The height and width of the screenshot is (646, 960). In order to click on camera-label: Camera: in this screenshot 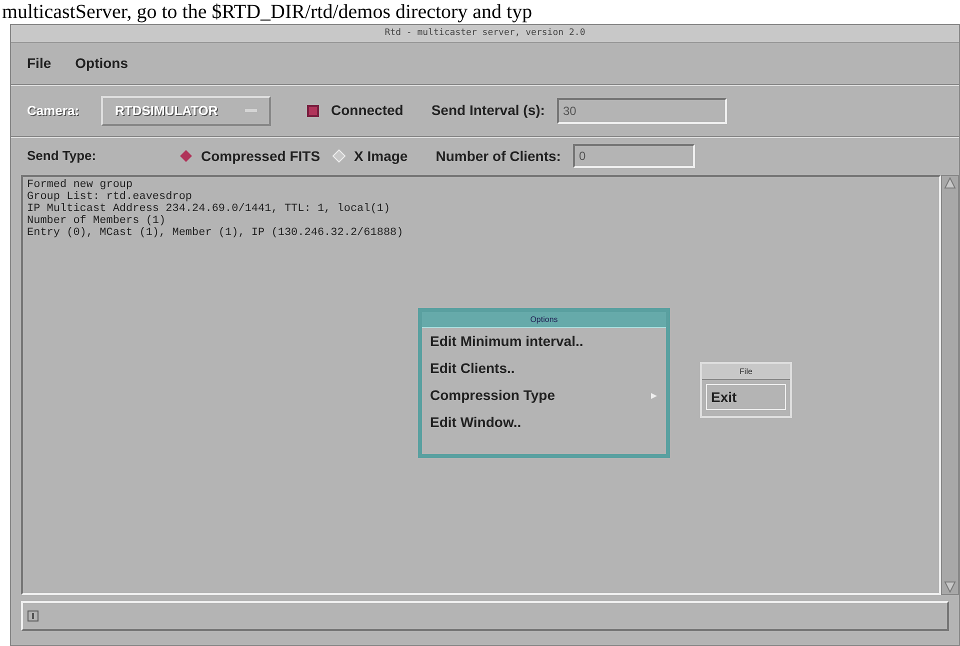, I will do `click(53, 111)`.